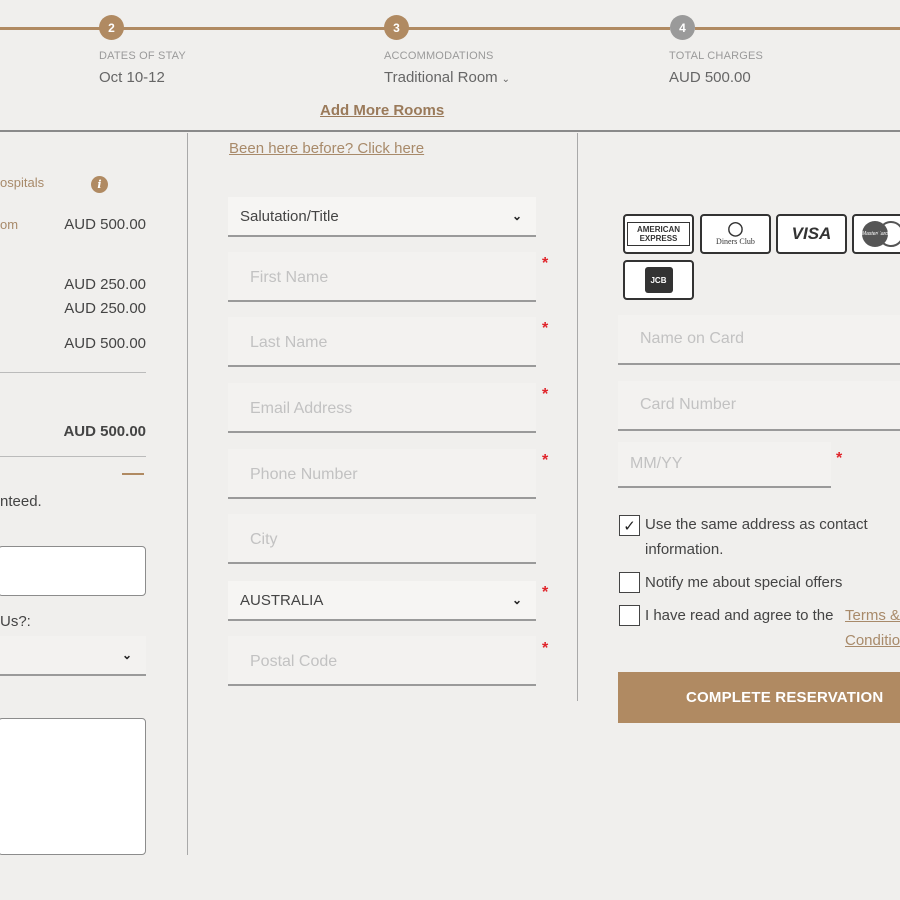 The width and height of the screenshot is (900, 900). What do you see at coordinates (105, 284) in the screenshot?
I see `nightly-amount-1: AUD 250.00` at bounding box center [105, 284].